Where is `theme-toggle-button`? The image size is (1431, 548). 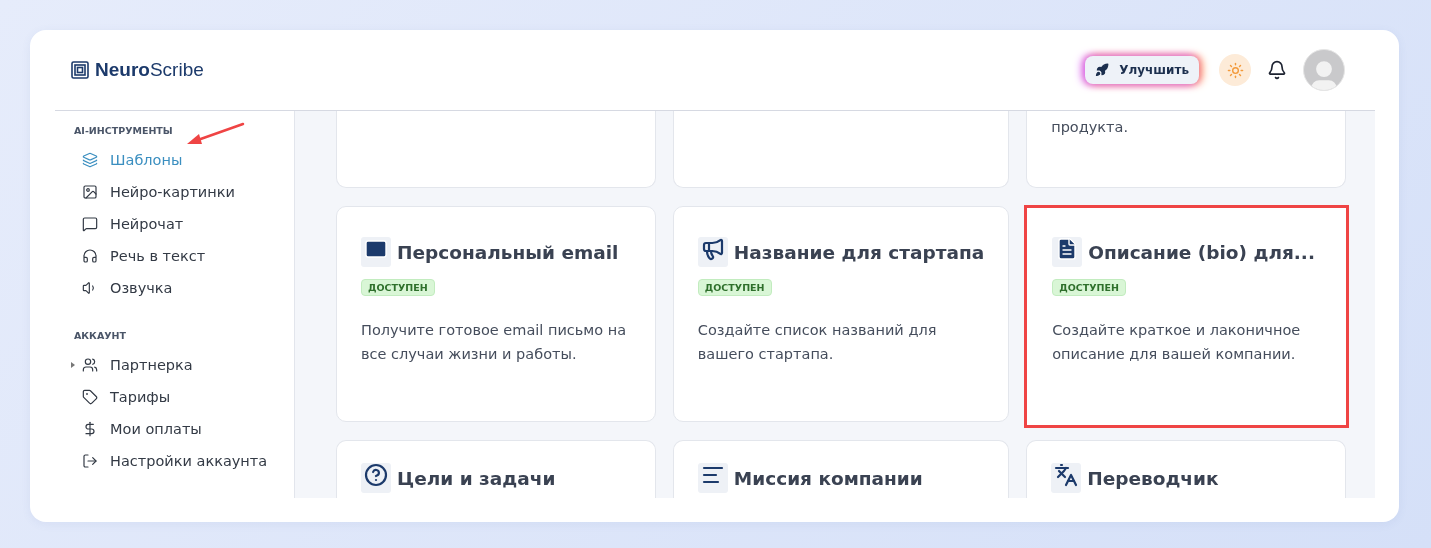 theme-toggle-button is located at coordinates (1235, 70).